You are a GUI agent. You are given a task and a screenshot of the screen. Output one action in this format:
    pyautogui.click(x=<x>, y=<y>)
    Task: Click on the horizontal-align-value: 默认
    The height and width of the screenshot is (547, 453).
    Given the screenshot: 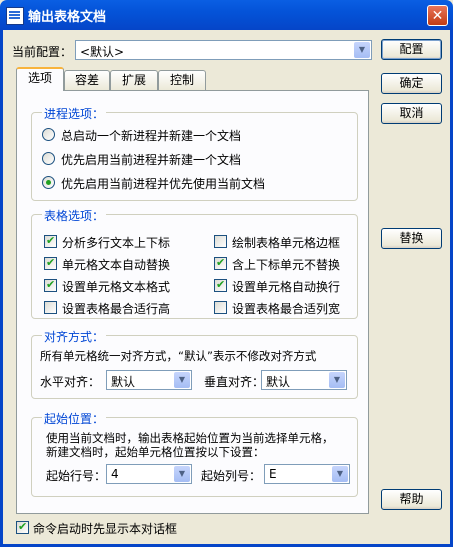 What is the action you would take?
    pyautogui.click(x=123, y=382)
    